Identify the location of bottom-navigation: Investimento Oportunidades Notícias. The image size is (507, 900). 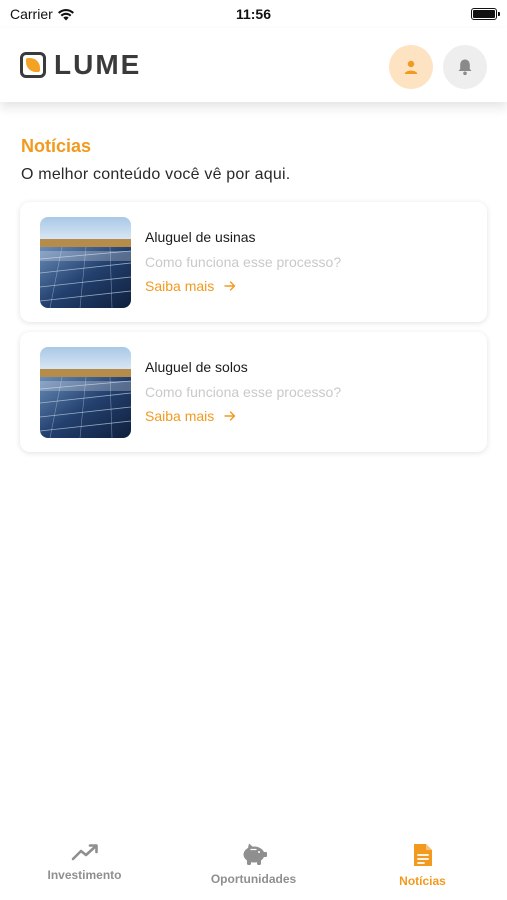
(253, 868).